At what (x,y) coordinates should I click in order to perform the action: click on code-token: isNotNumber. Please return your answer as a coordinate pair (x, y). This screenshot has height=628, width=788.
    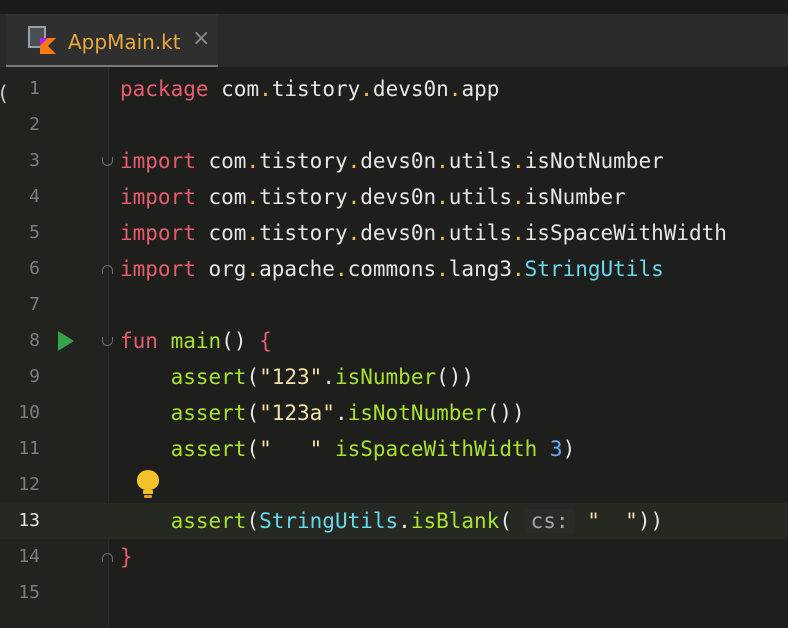
    Looking at the image, I should click on (417, 413).